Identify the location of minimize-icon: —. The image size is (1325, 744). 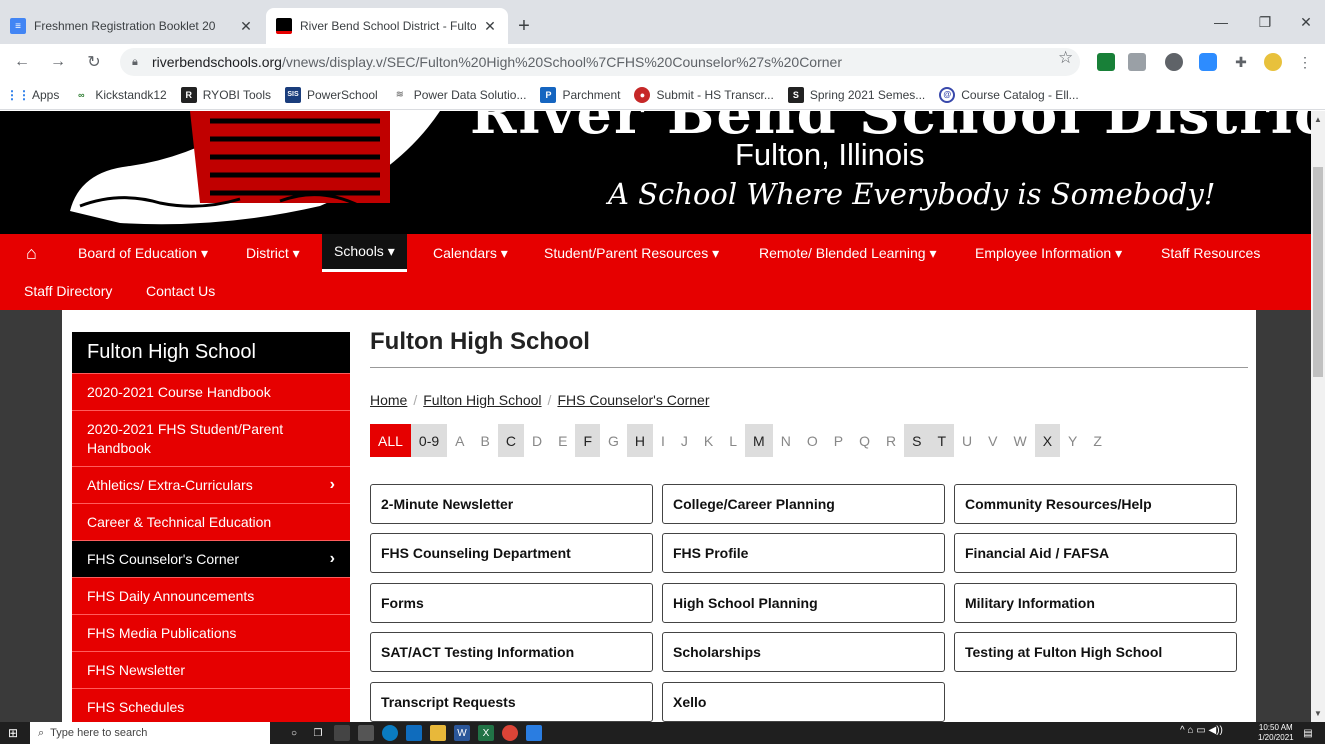
(1221, 22).